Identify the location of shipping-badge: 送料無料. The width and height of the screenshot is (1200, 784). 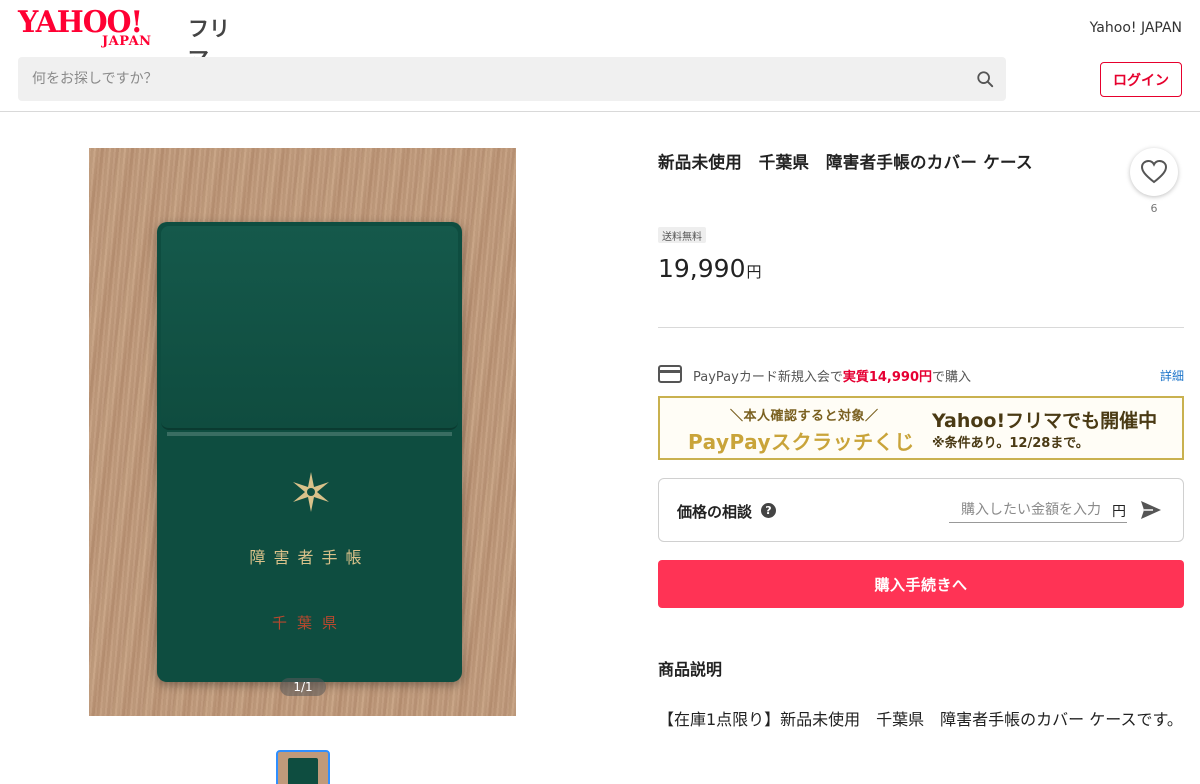
(682, 235).